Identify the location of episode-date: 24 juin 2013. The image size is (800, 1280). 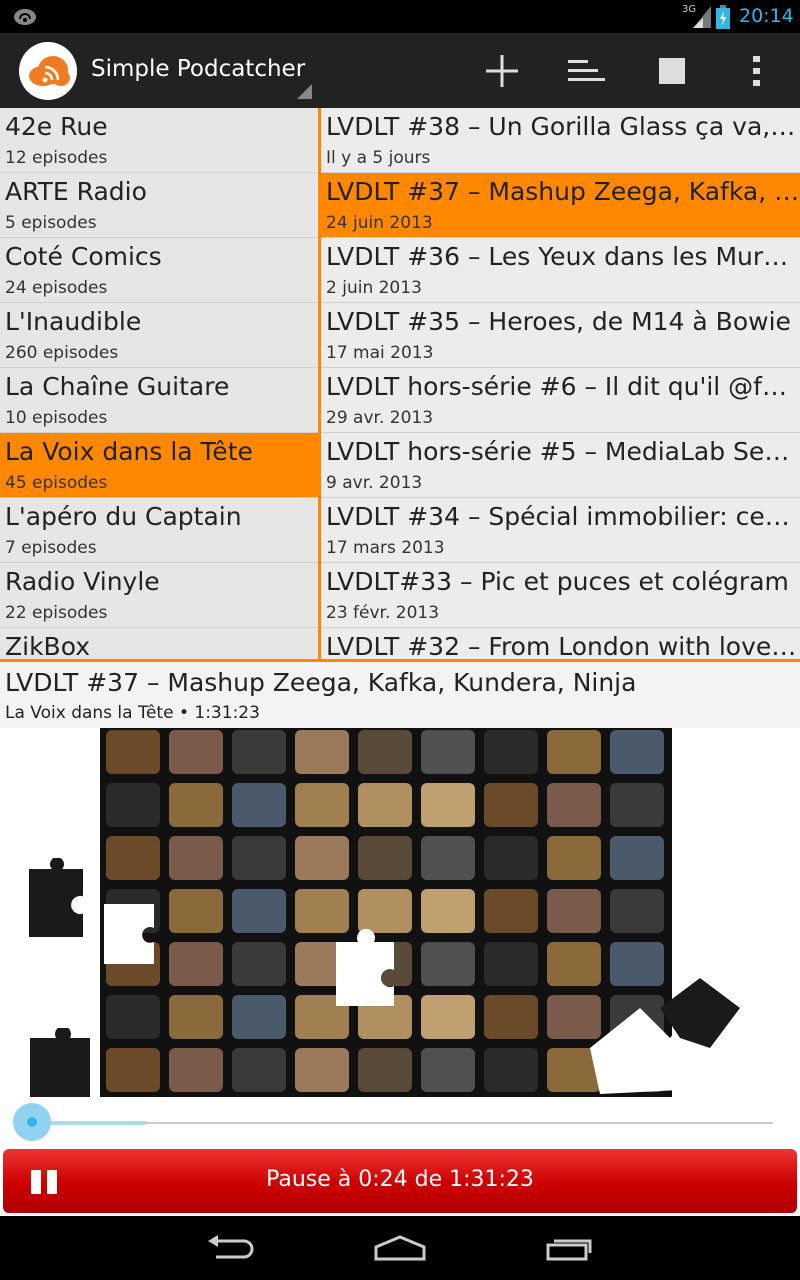
(379, 223).